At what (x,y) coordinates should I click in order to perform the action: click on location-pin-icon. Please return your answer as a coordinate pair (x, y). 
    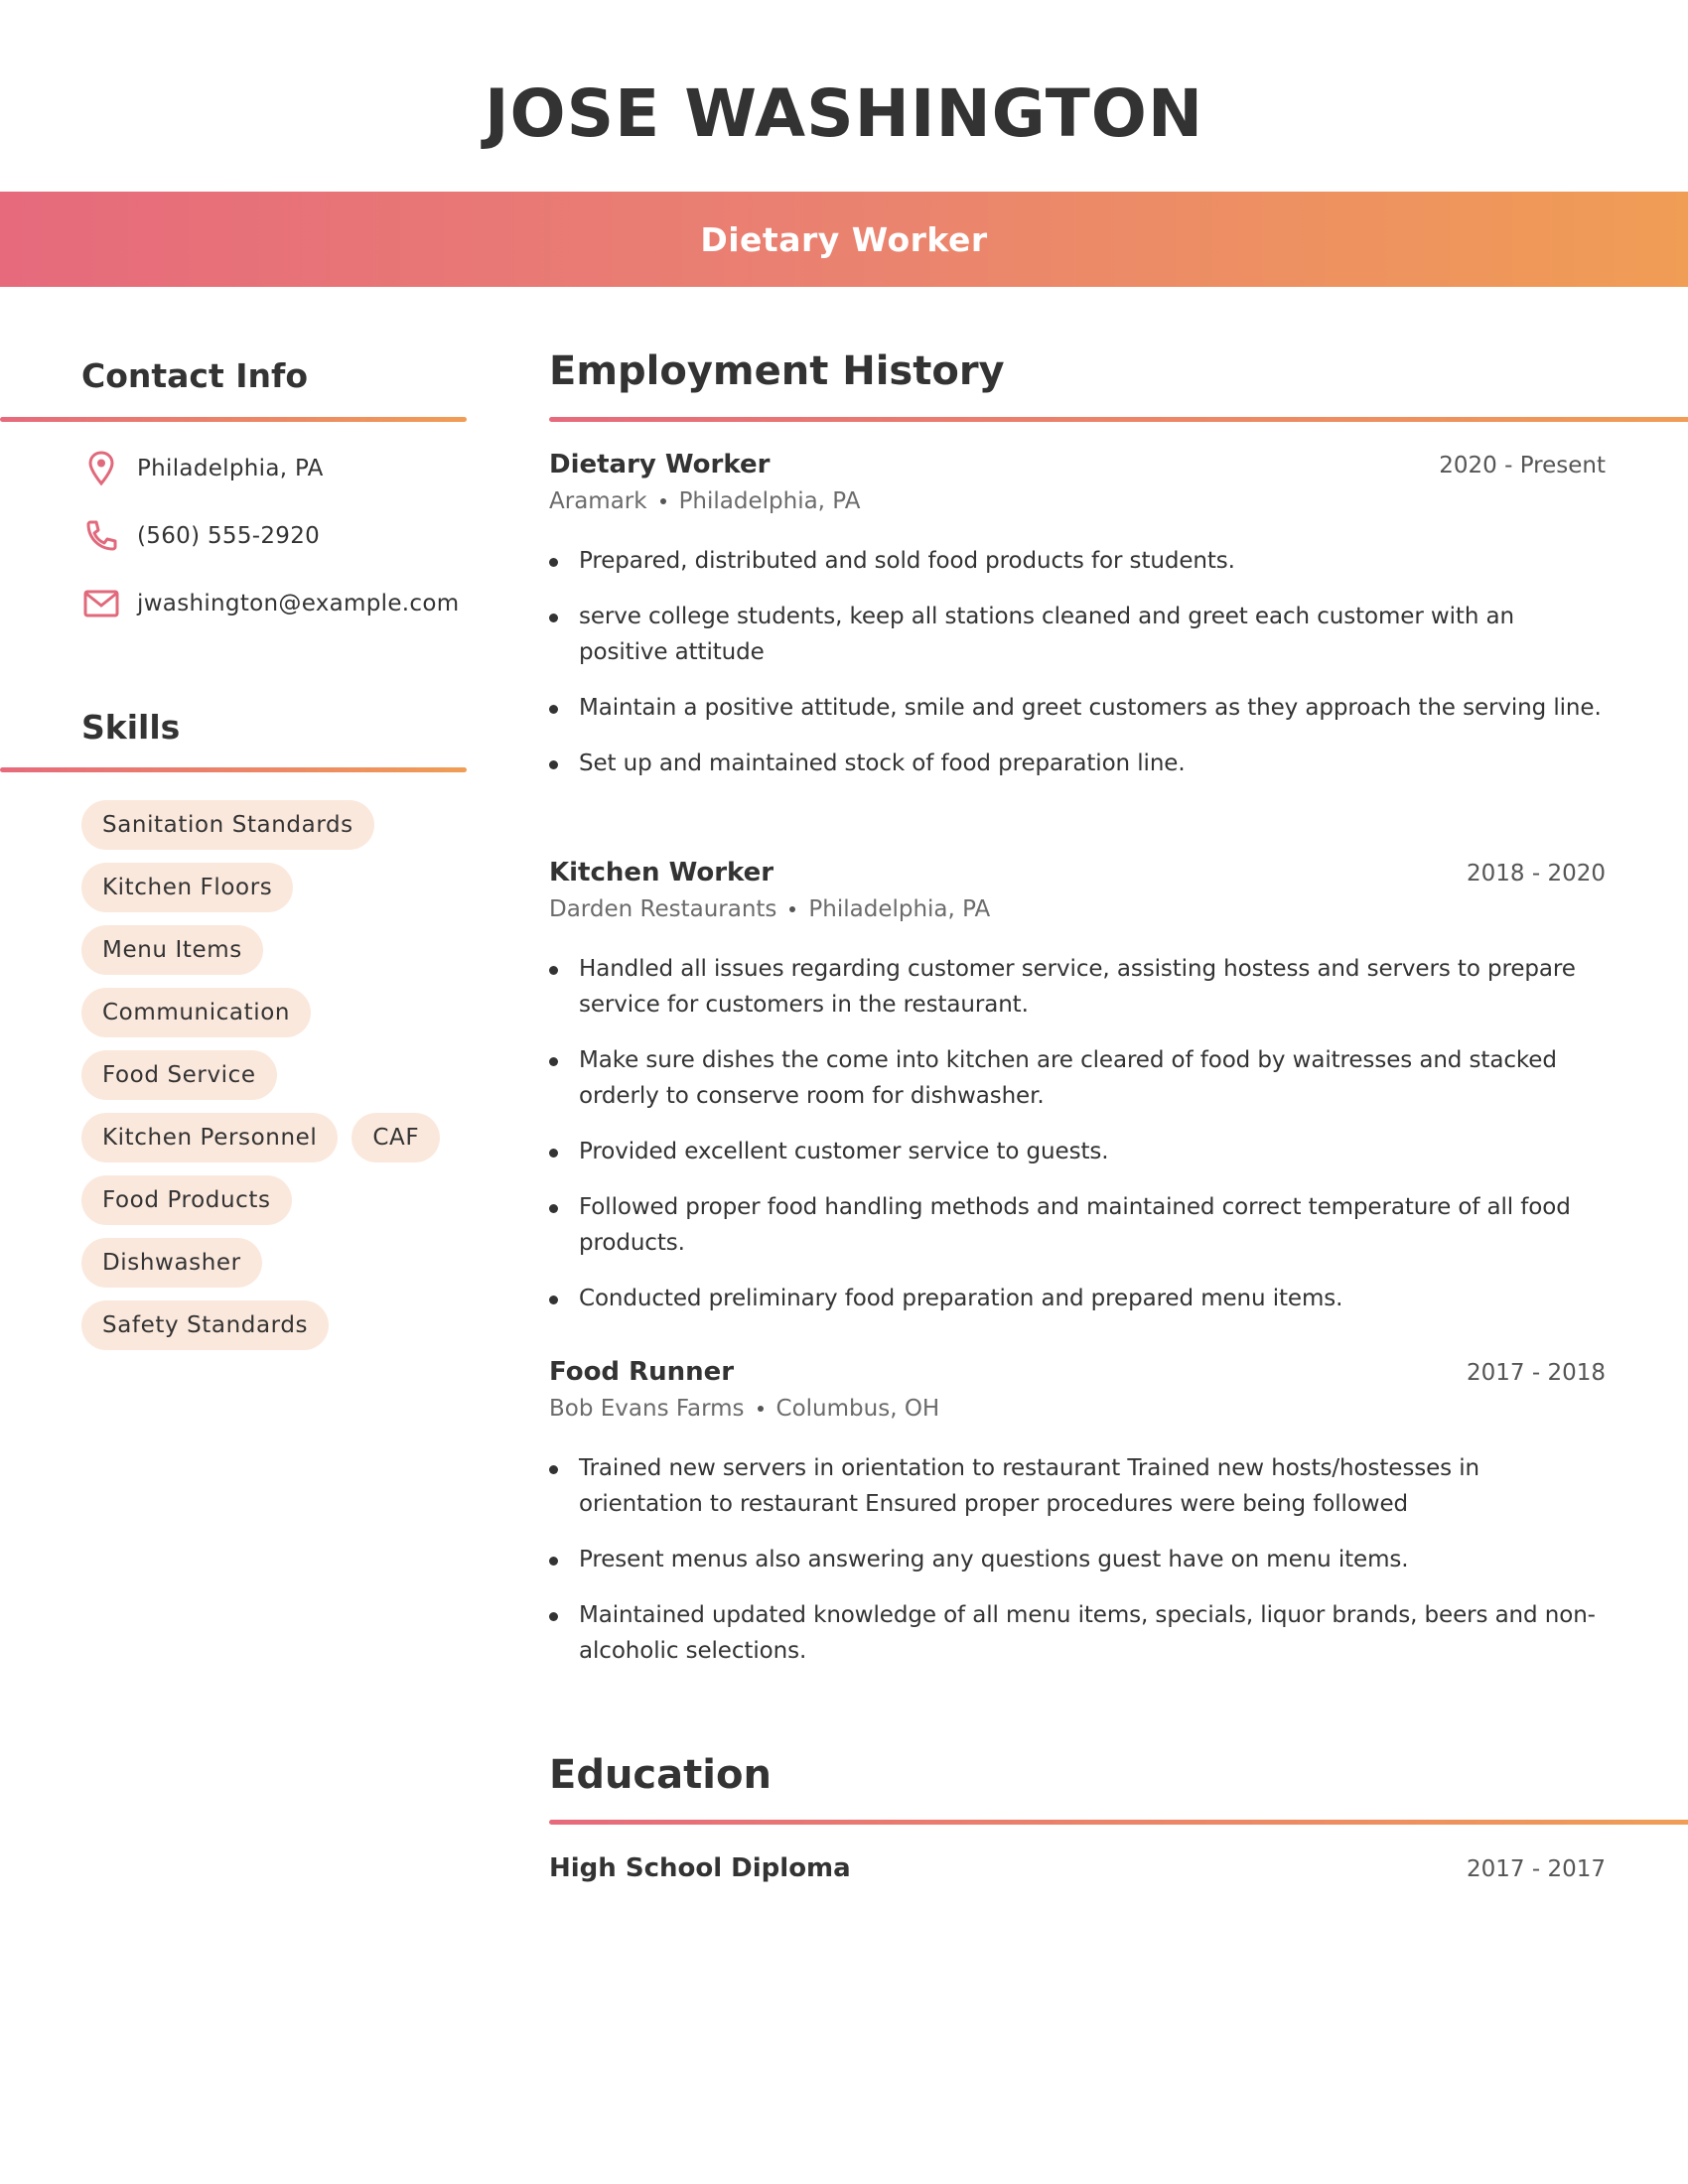
    Looking at the image, I should click on (101, 468).